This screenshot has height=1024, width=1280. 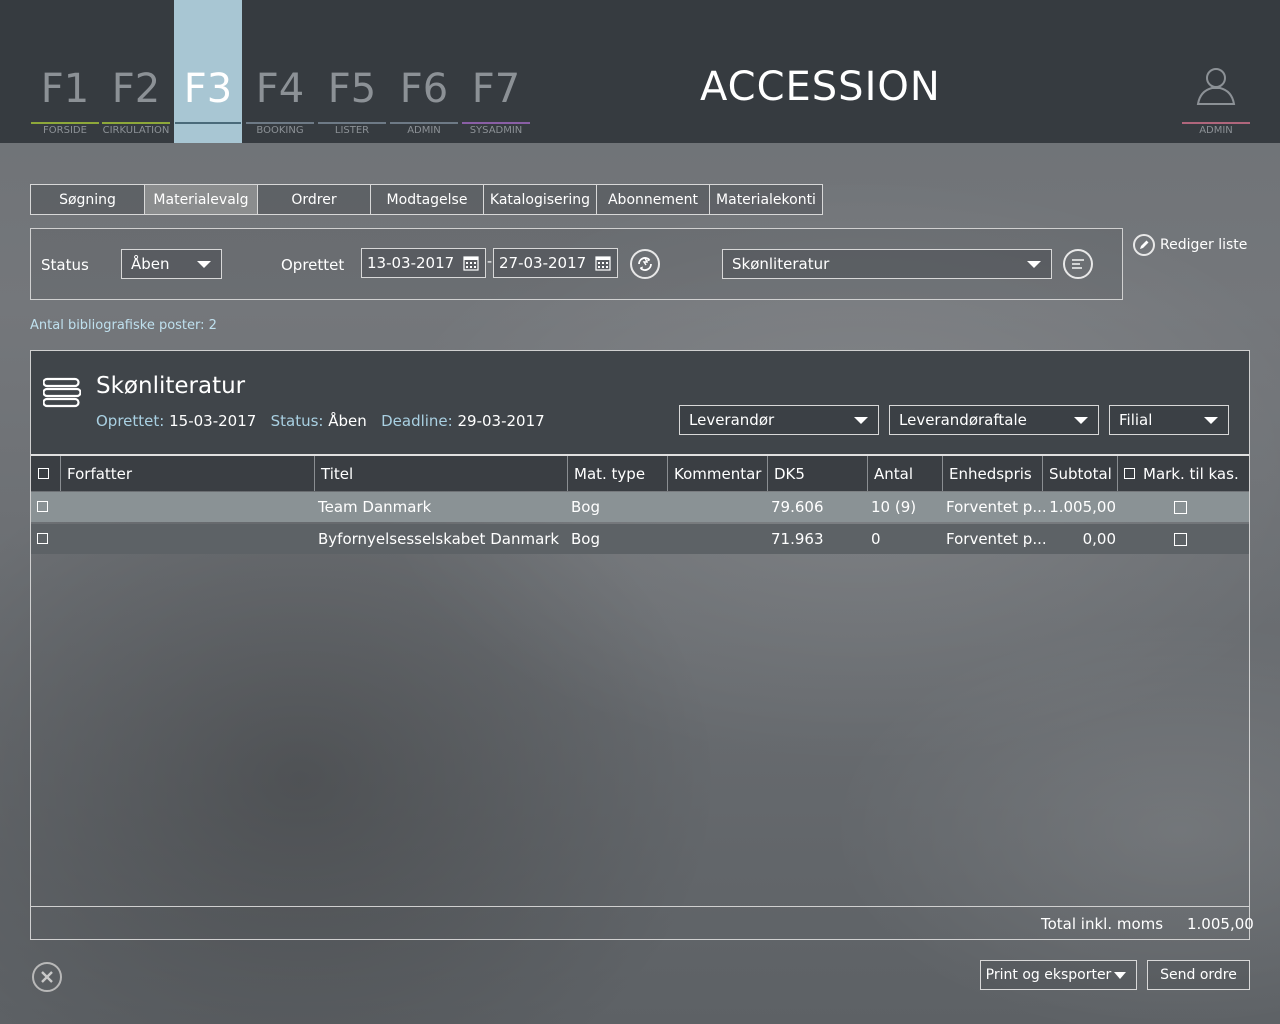 I want to click on pencil-icon, so click(x=1144, y=245).